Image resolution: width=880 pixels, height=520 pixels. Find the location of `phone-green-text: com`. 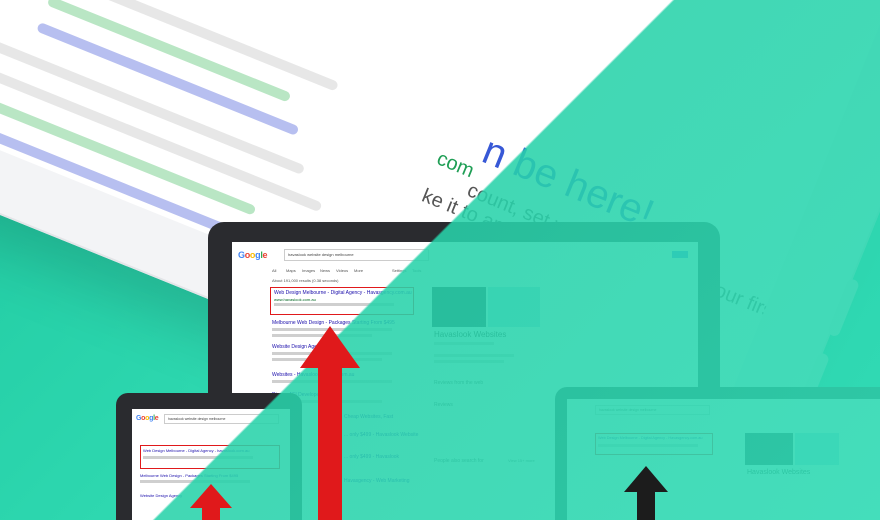

phone-green-text: com is located at coordinates (455, 165).